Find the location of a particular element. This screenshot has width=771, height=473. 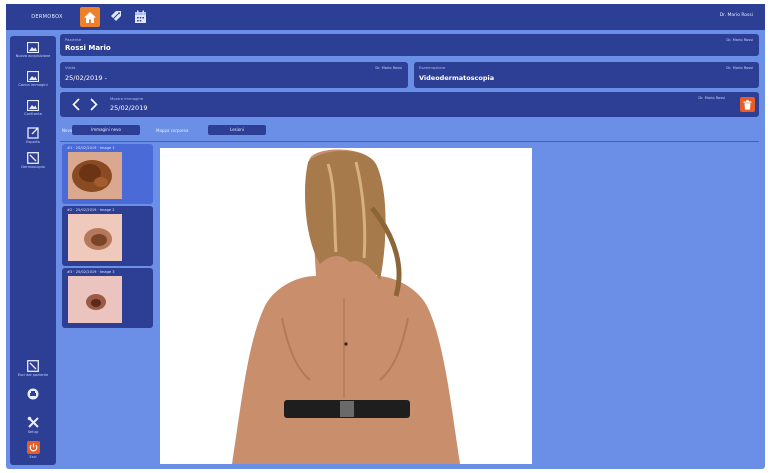

visit-caption: Visita is located at coordinates (70, 67).